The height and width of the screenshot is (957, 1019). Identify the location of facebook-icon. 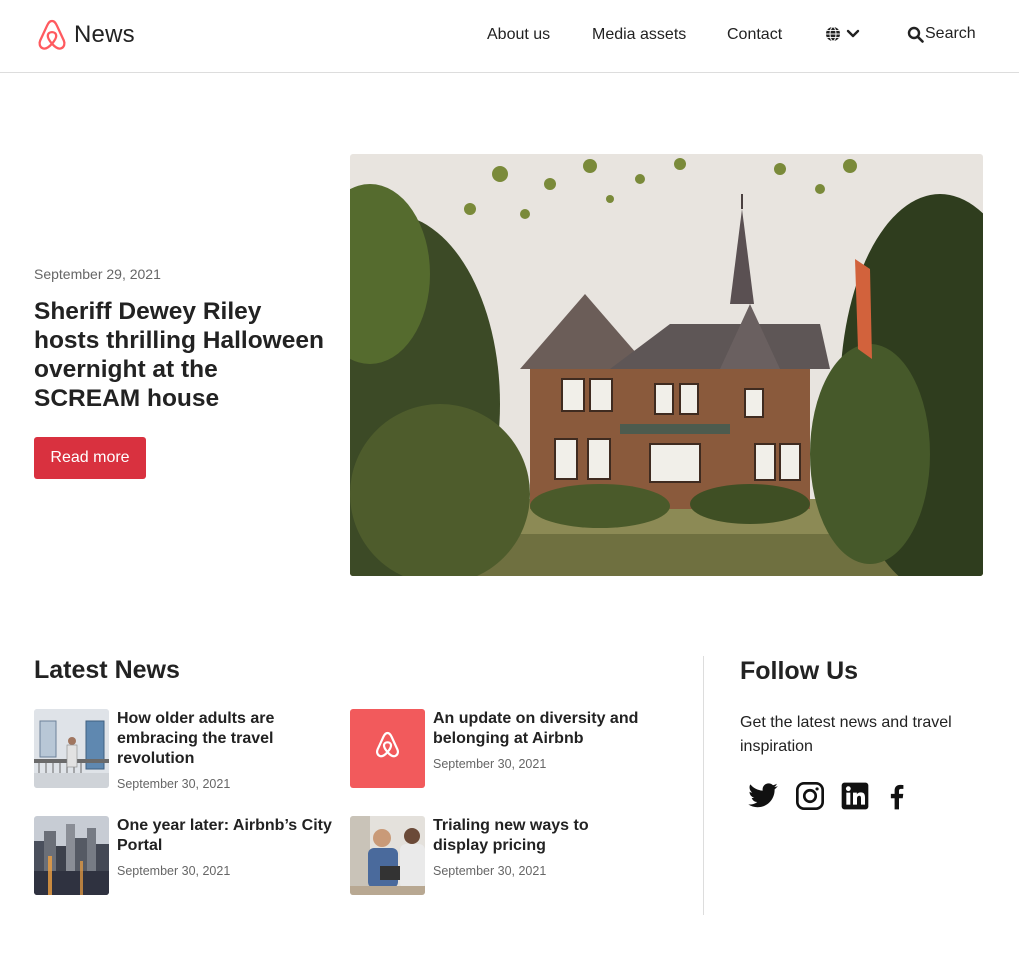
(897, 797).